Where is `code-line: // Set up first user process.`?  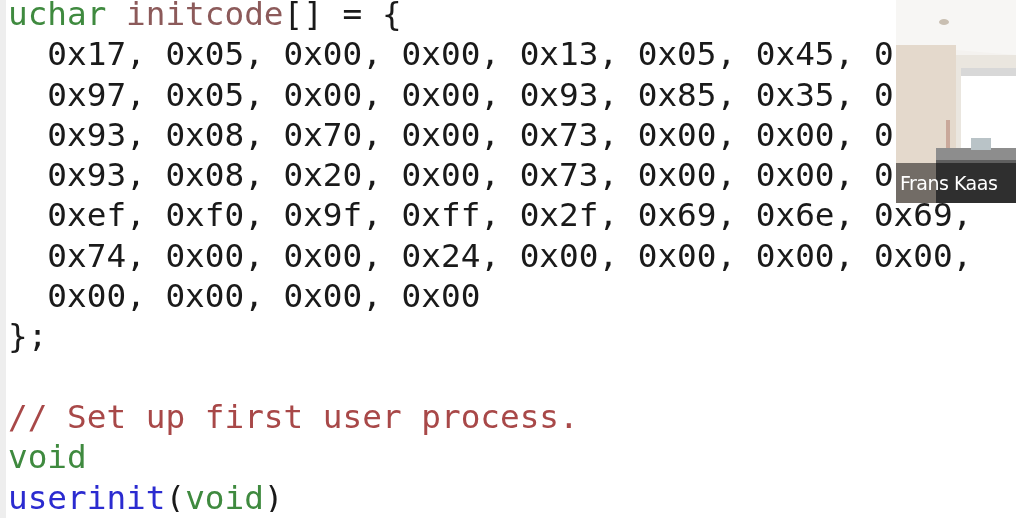
code-line: // Set up first user process. is located at coordinates (293, 417).